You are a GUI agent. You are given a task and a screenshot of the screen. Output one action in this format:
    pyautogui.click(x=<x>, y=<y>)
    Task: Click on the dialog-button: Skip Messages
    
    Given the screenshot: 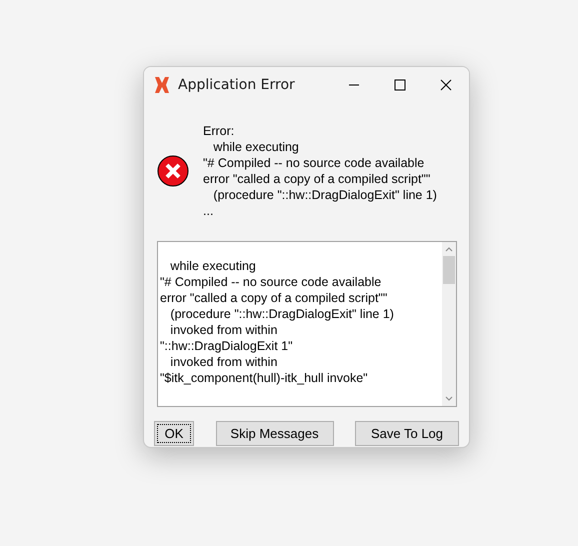 What is the action you would take?
    pyautogui.click(x=275, y=433)
    